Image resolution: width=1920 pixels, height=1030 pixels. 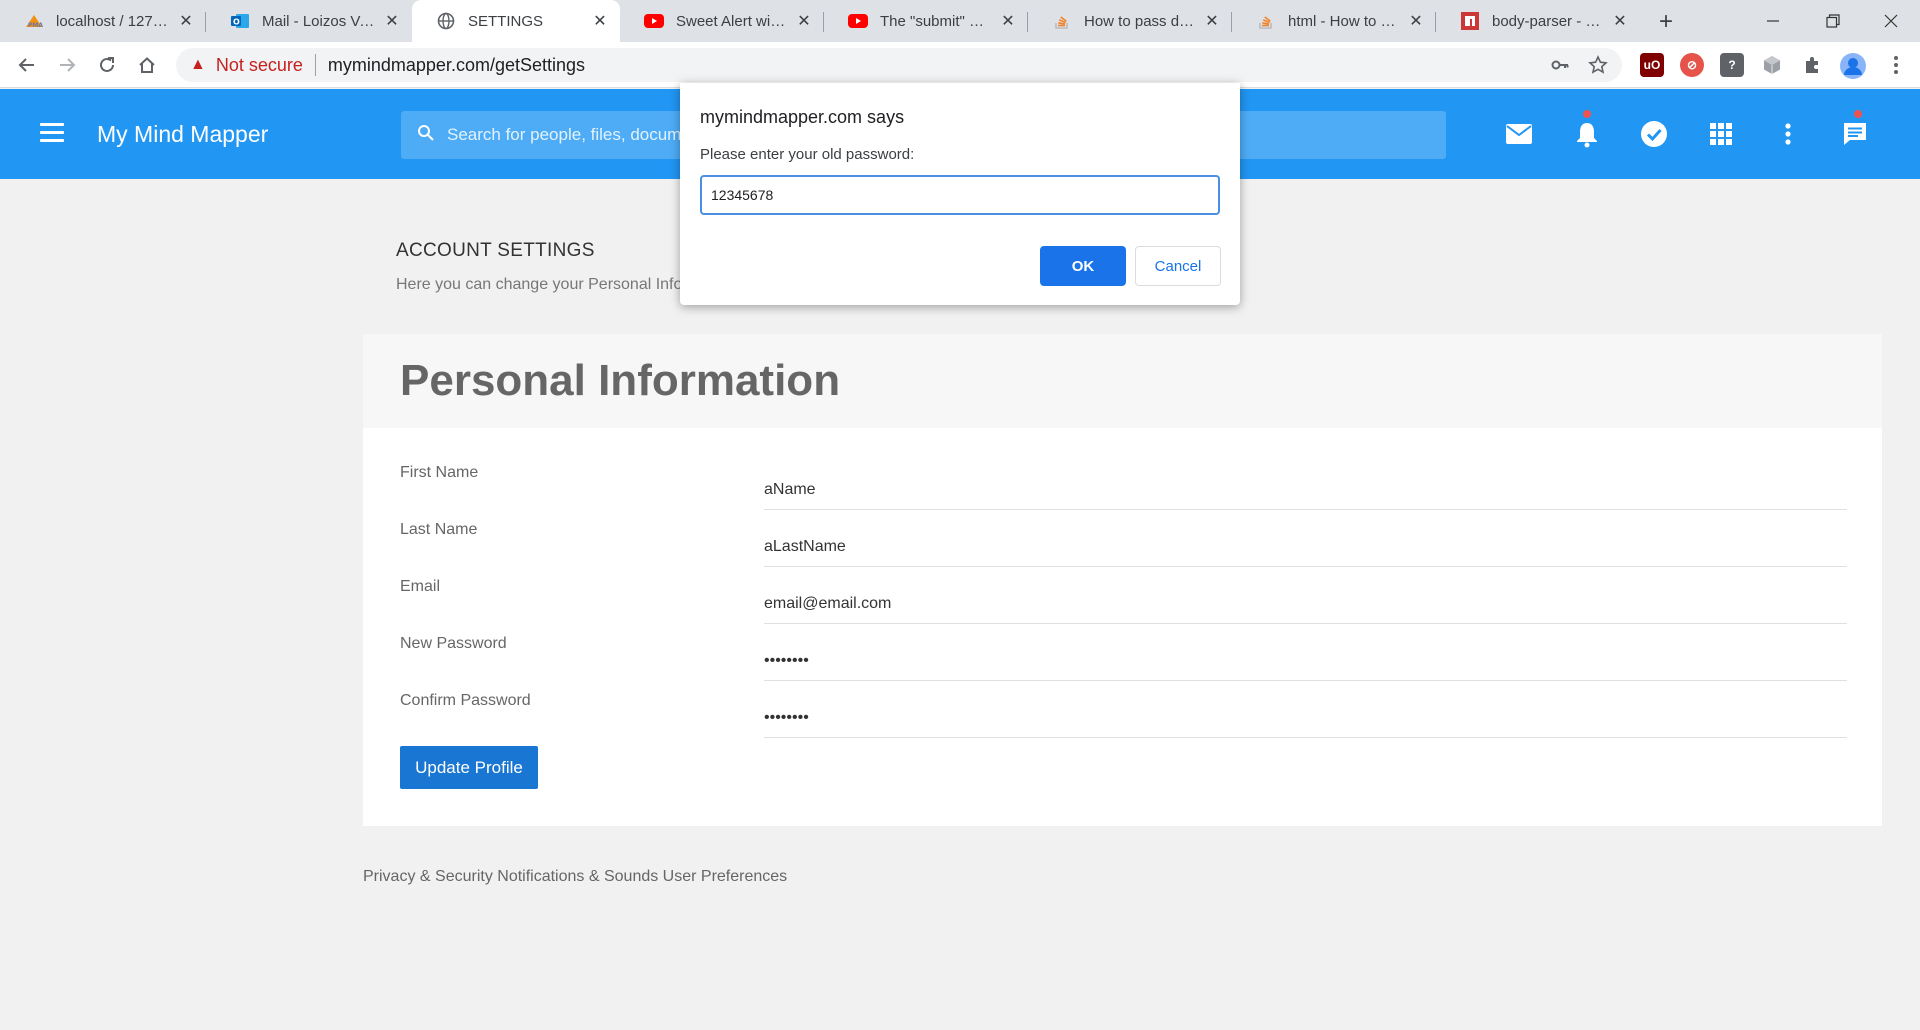 I want to click on dialog-password-input, so click(x=960, y=195).